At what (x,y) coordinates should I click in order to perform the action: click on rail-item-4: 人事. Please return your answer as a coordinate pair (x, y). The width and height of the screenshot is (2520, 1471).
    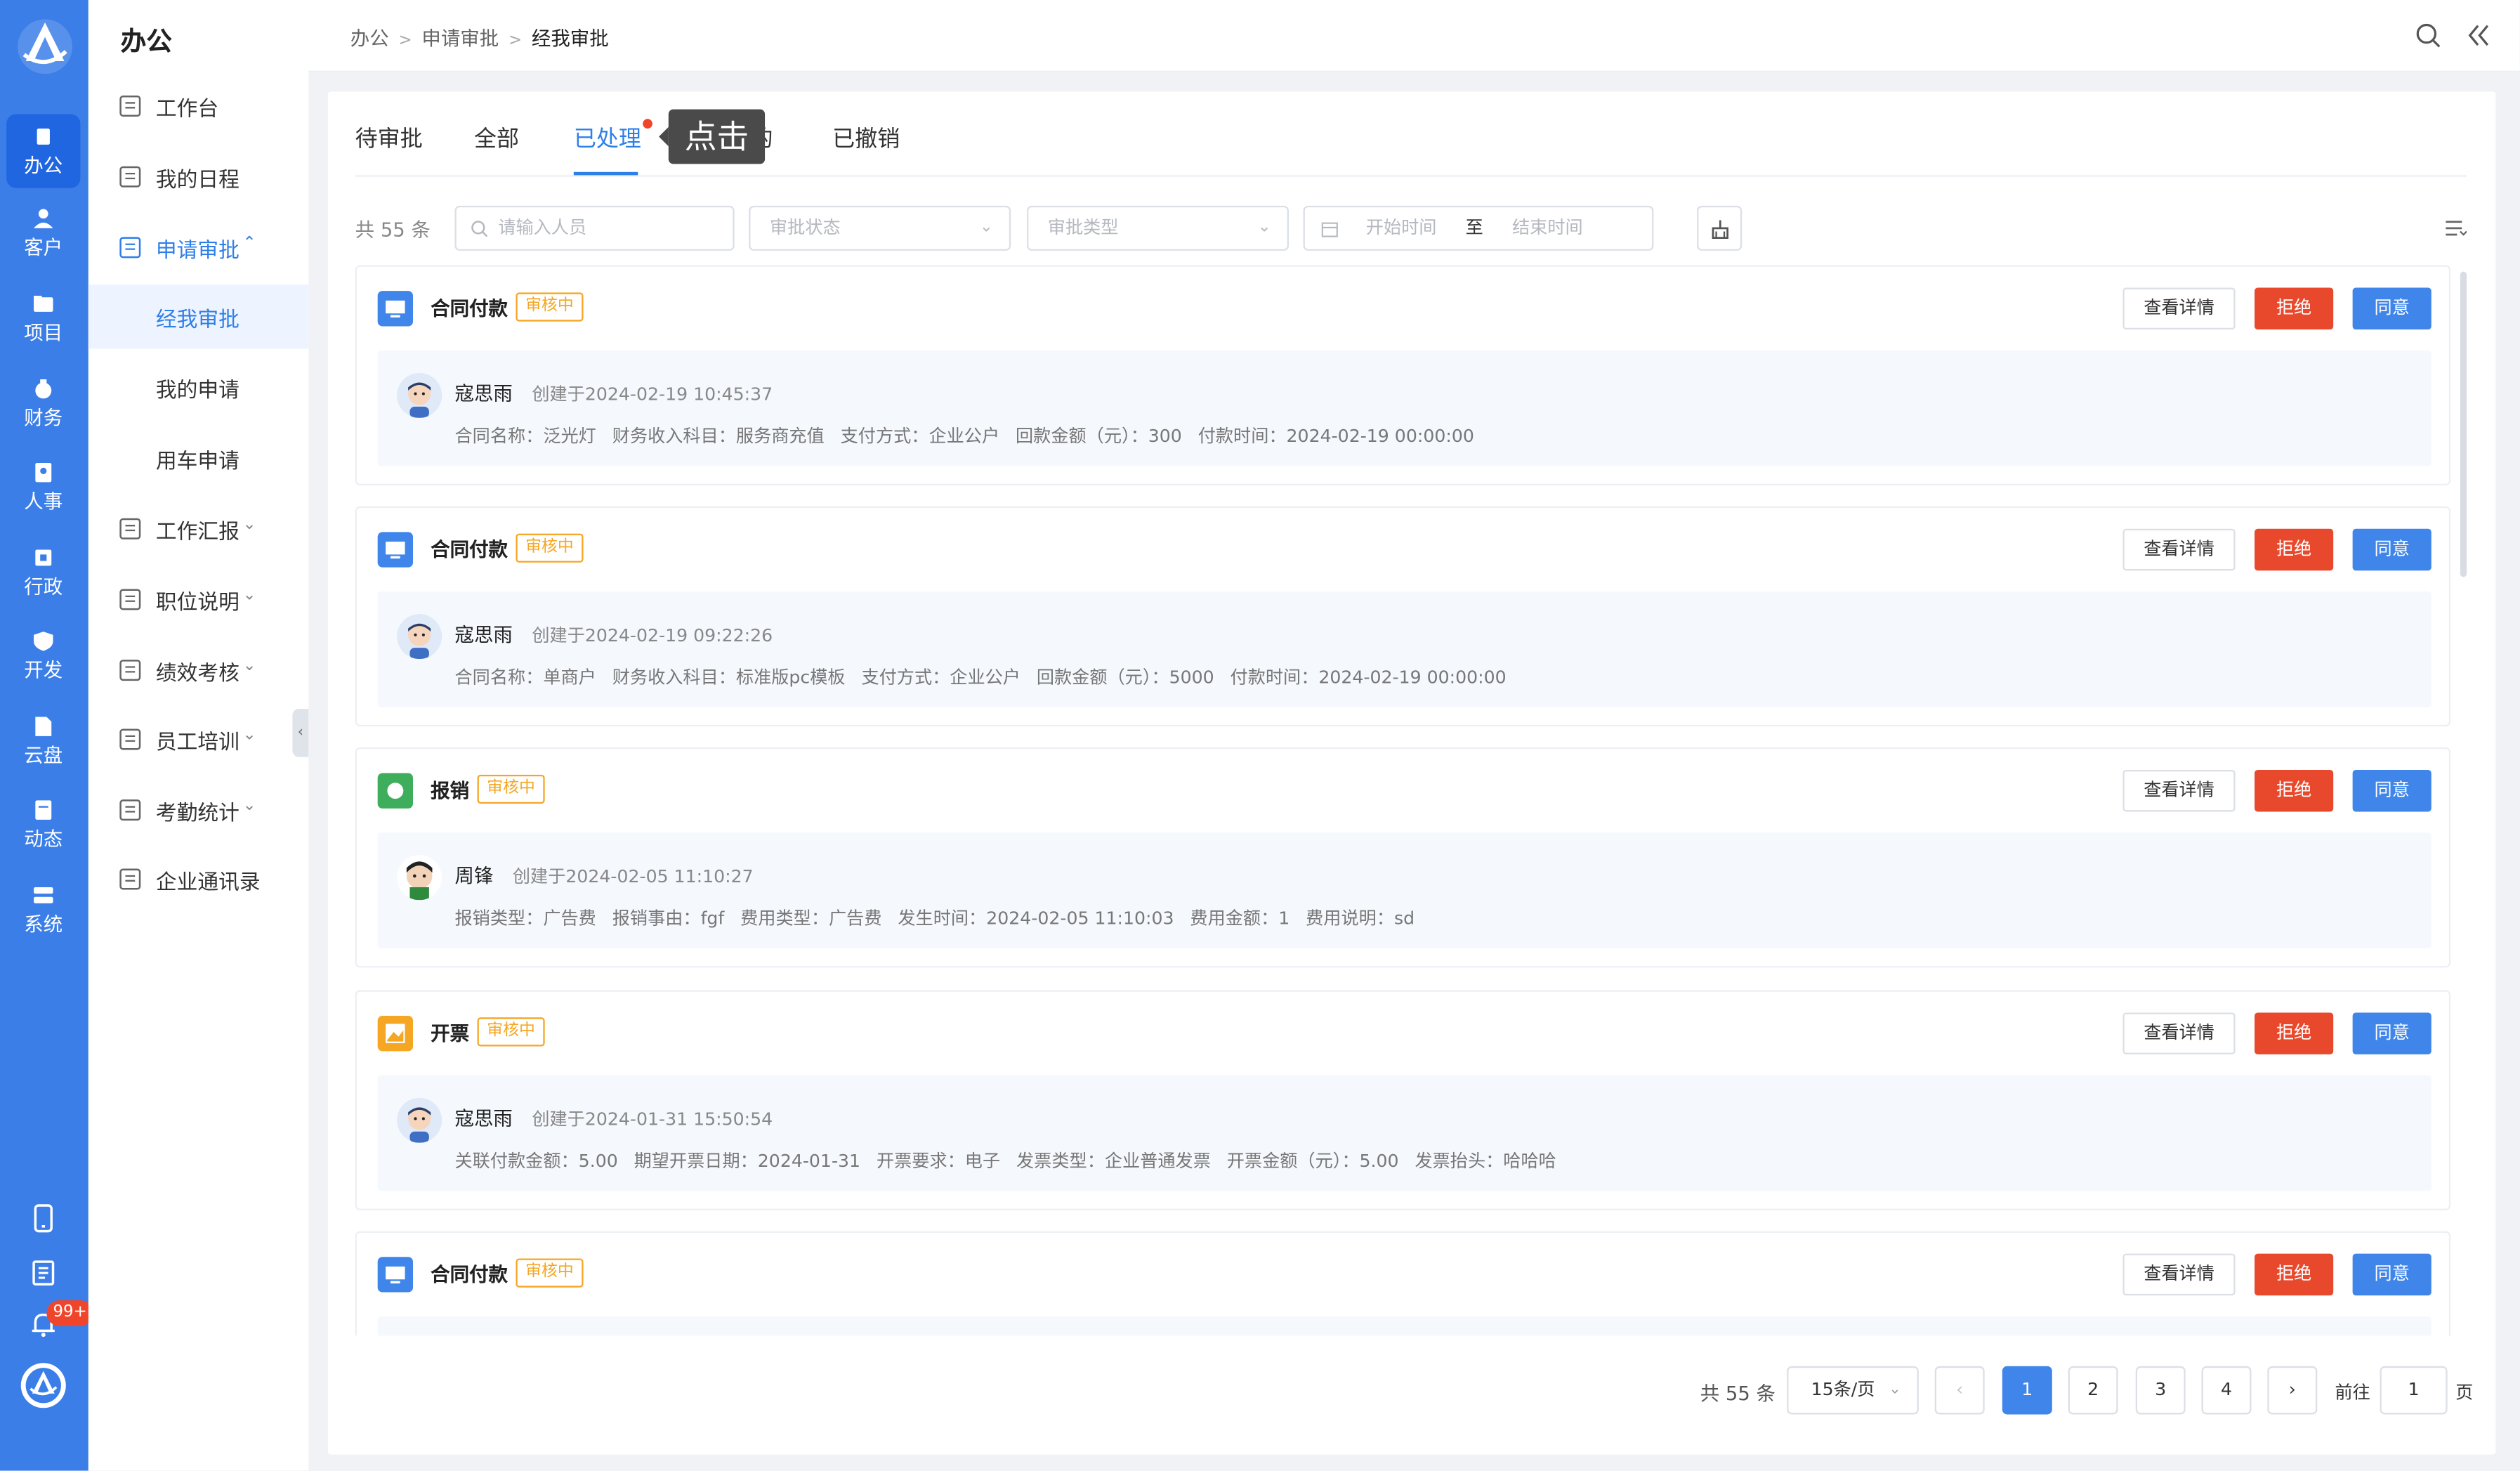
    Looking at the image, I should click on (43, 487).